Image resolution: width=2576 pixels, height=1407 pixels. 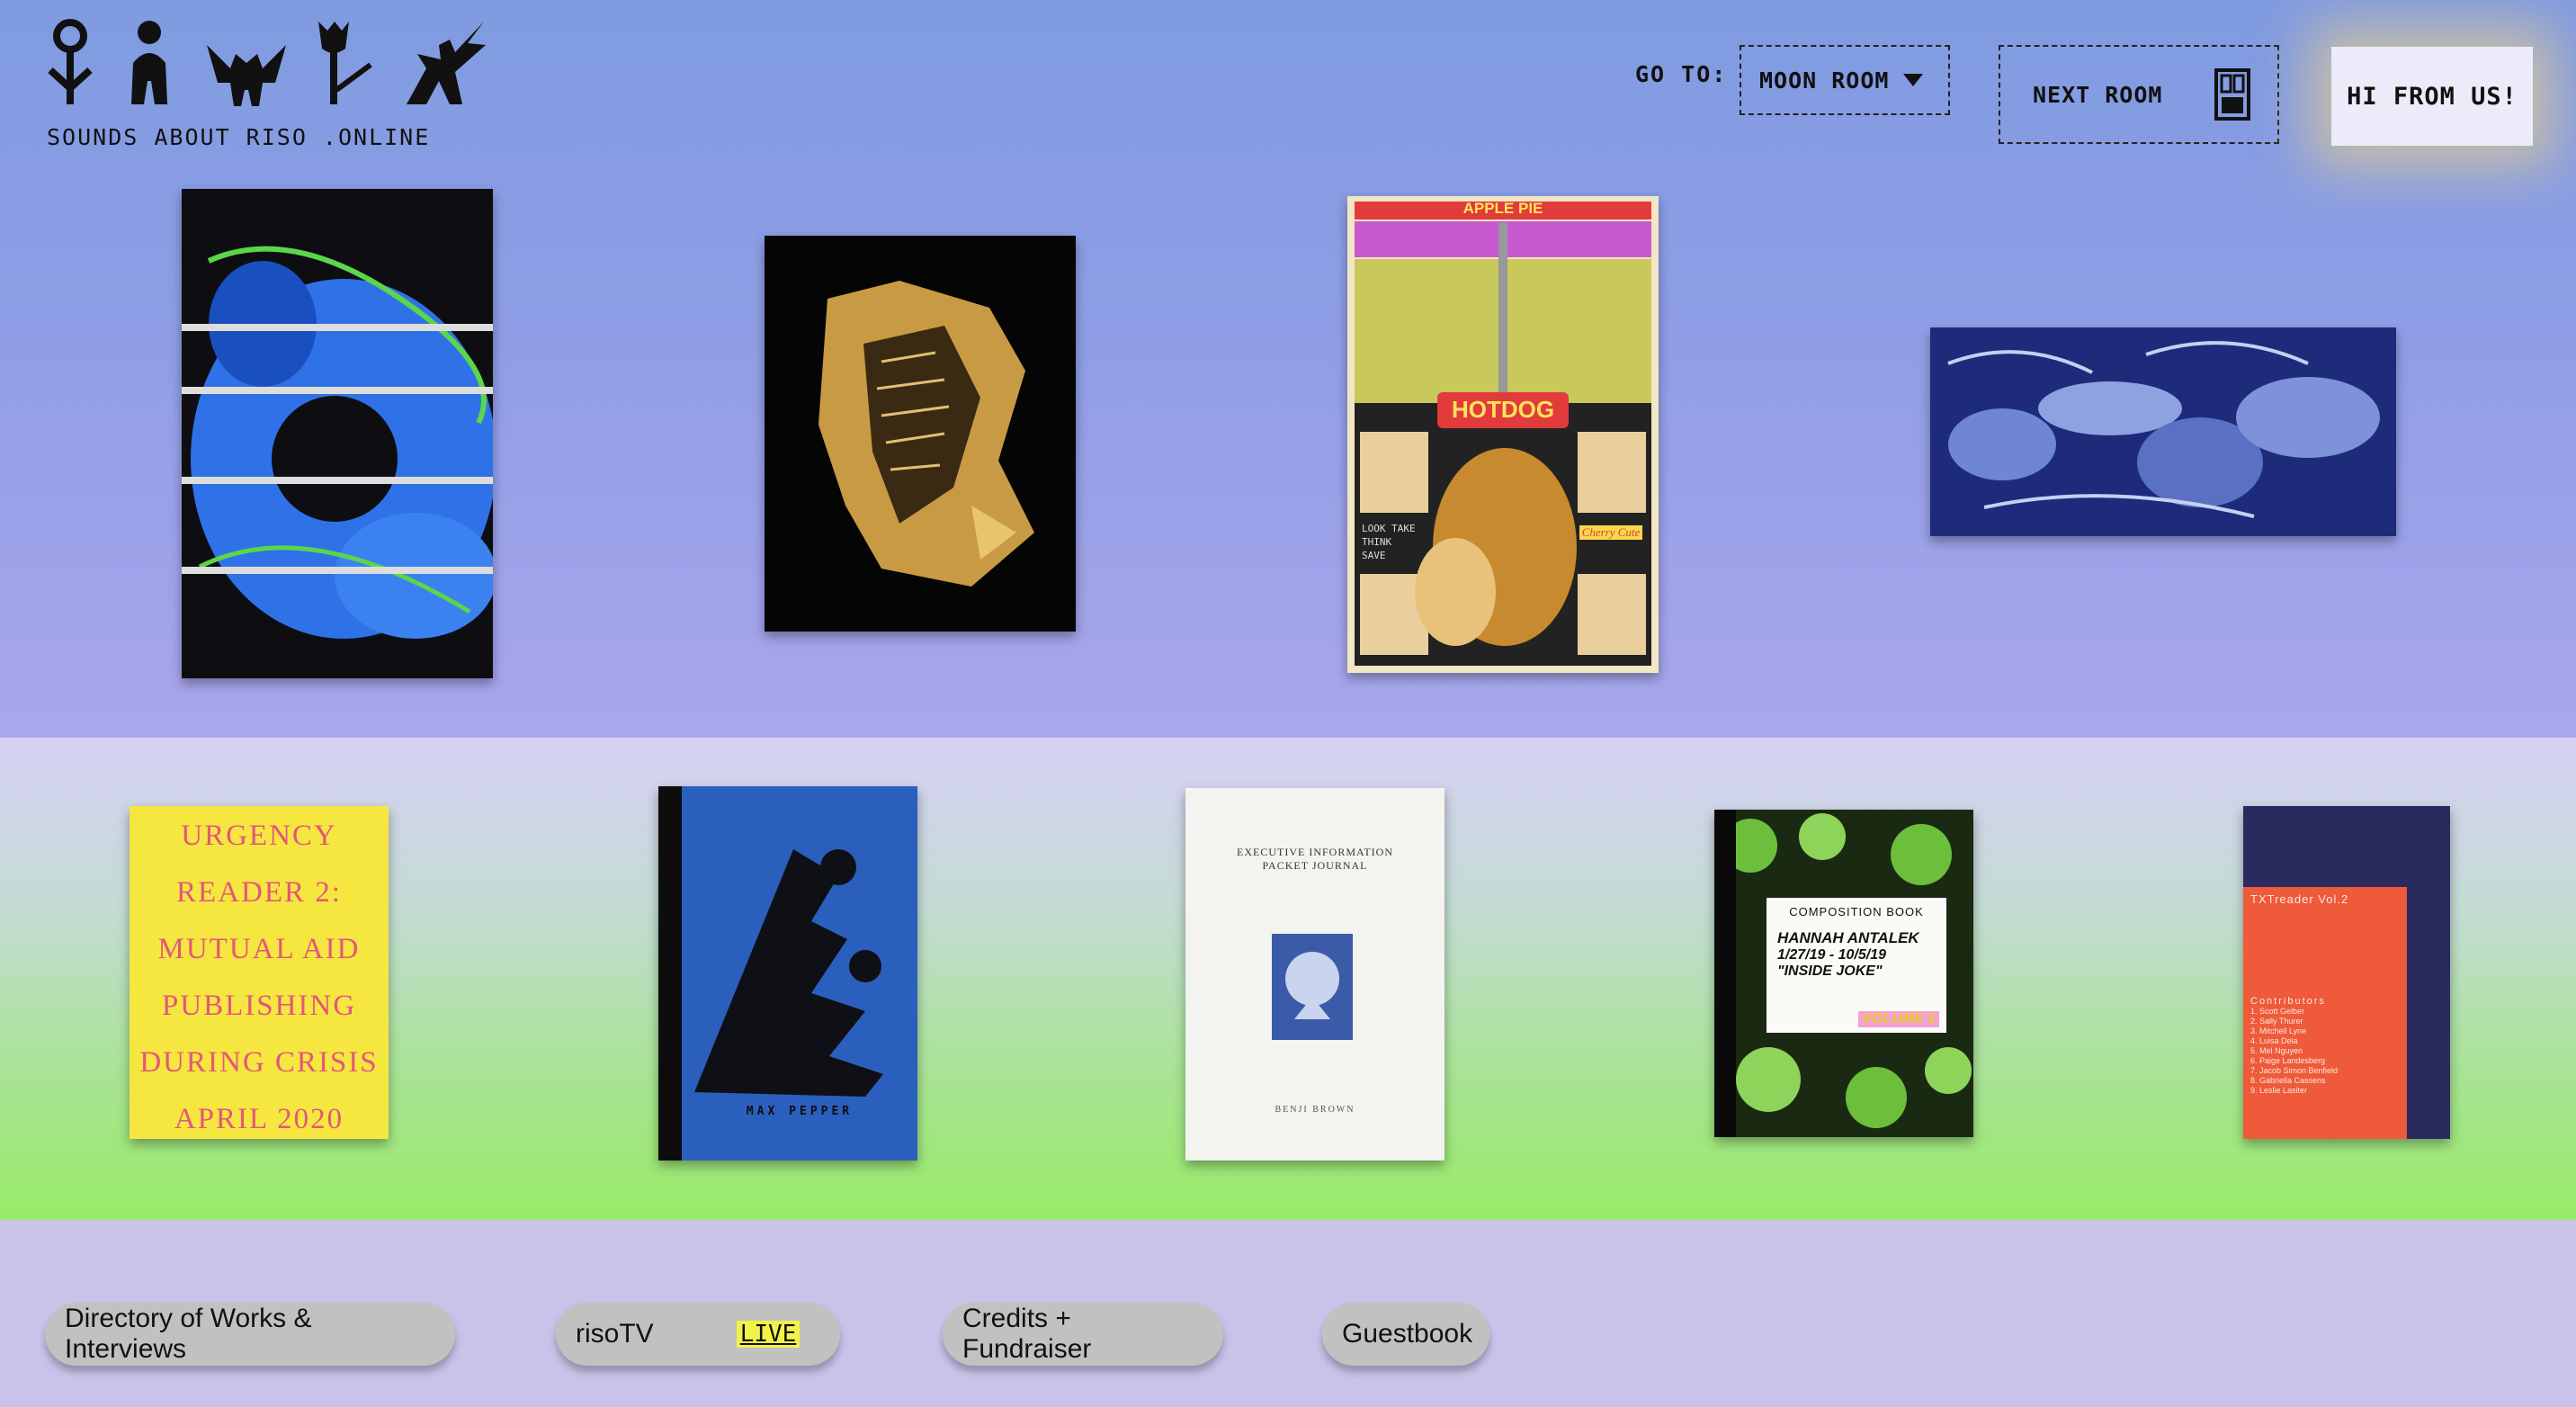 I want to click on risotv-button: risoTV LIVE, so click(x=698, y=1334).